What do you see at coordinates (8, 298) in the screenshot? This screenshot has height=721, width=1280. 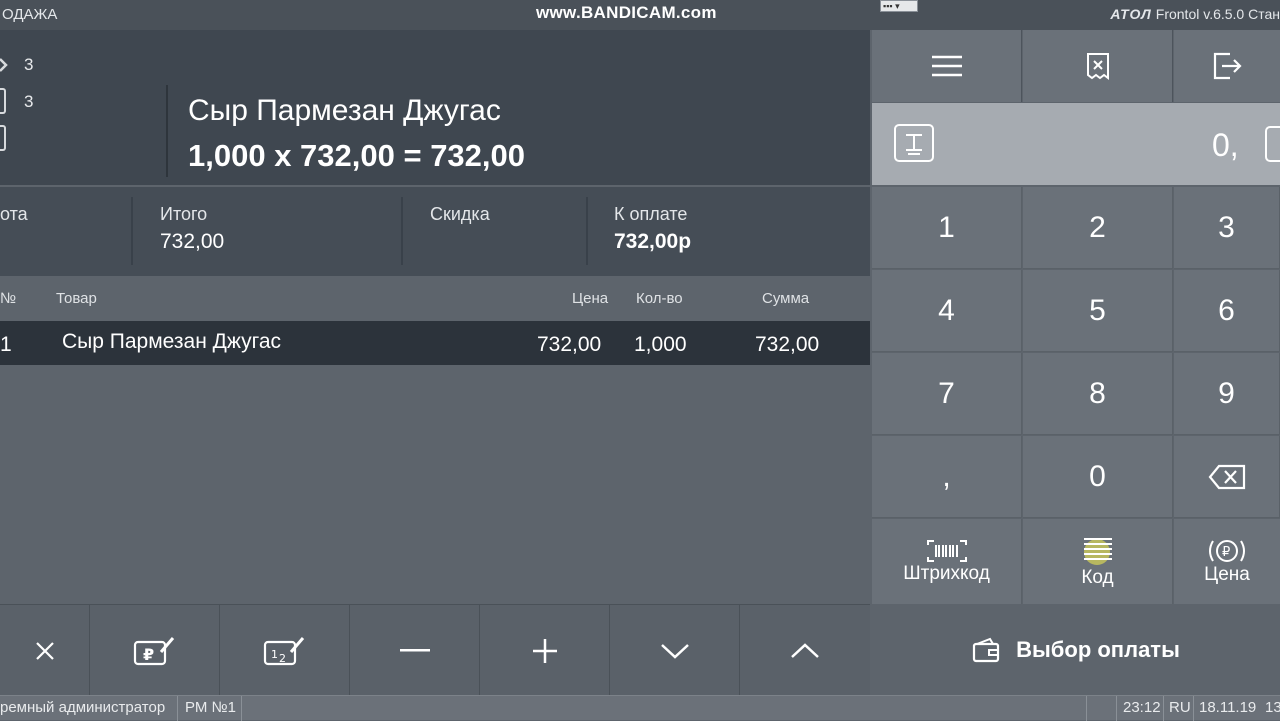 I see `col-no: №` at bounding box center [8, 298].